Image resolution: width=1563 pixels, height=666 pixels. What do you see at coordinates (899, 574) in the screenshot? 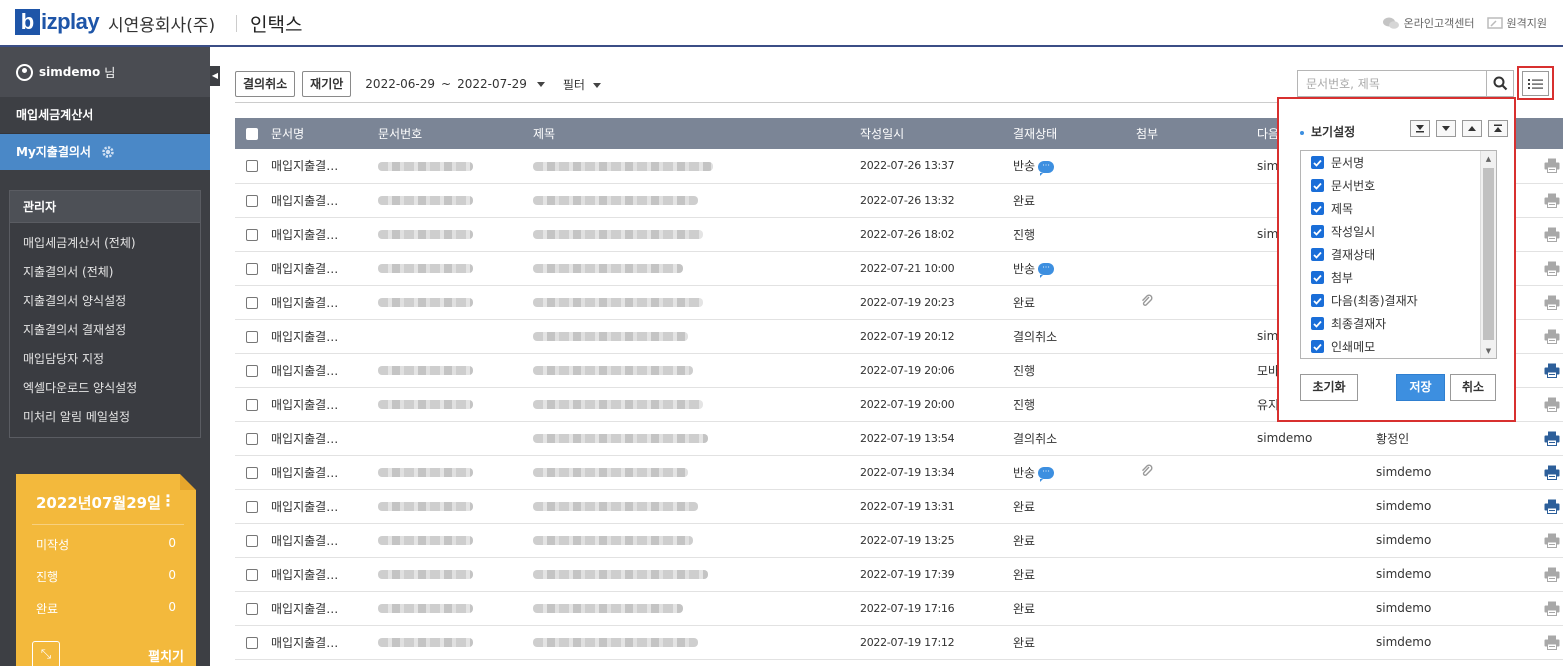
I see `table-row: 매입지출결… 2022-07-19 17:39 완료 simdemo` at bounding box center [899, 574].